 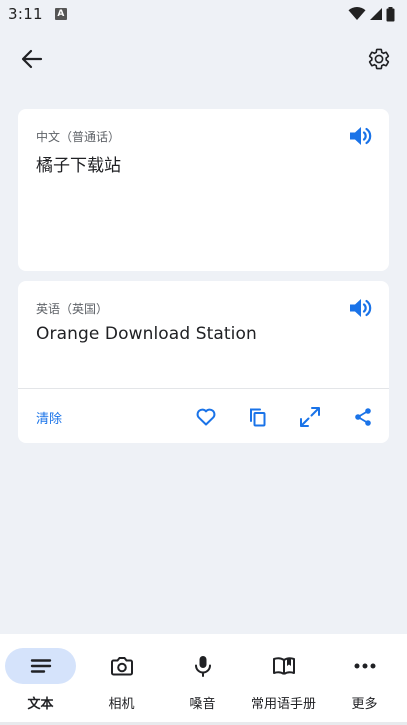 I want to click on arrow-back-icon, so click(x=32, y=59).